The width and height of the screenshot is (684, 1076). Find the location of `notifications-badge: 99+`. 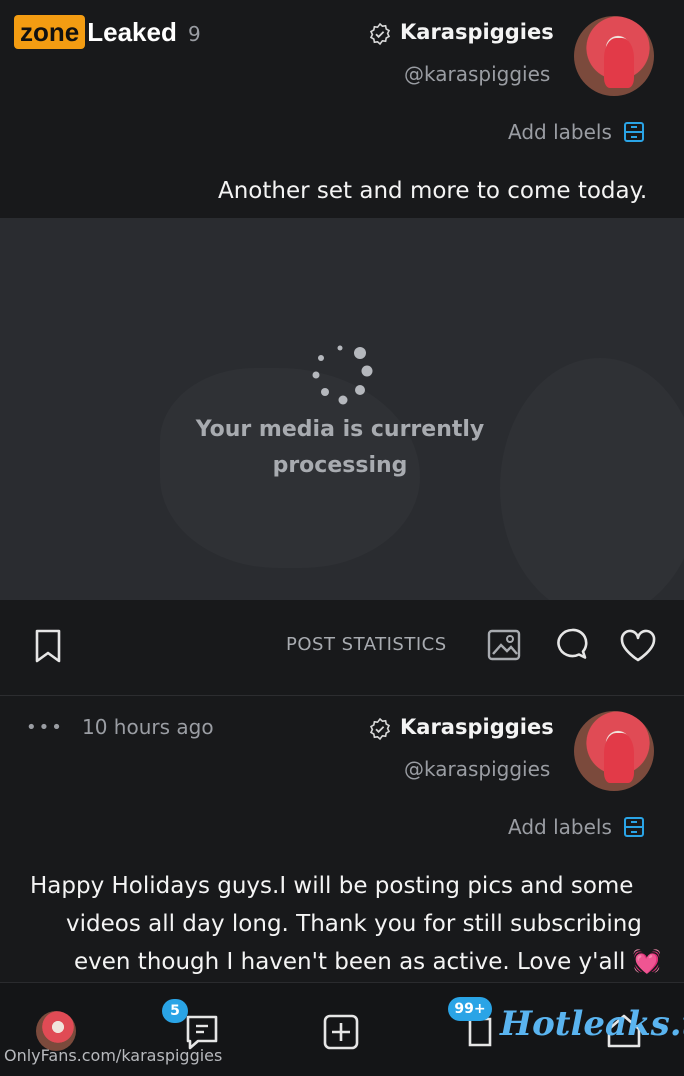

notifications-badge: 99+ is located at coordinates (470, 1009).